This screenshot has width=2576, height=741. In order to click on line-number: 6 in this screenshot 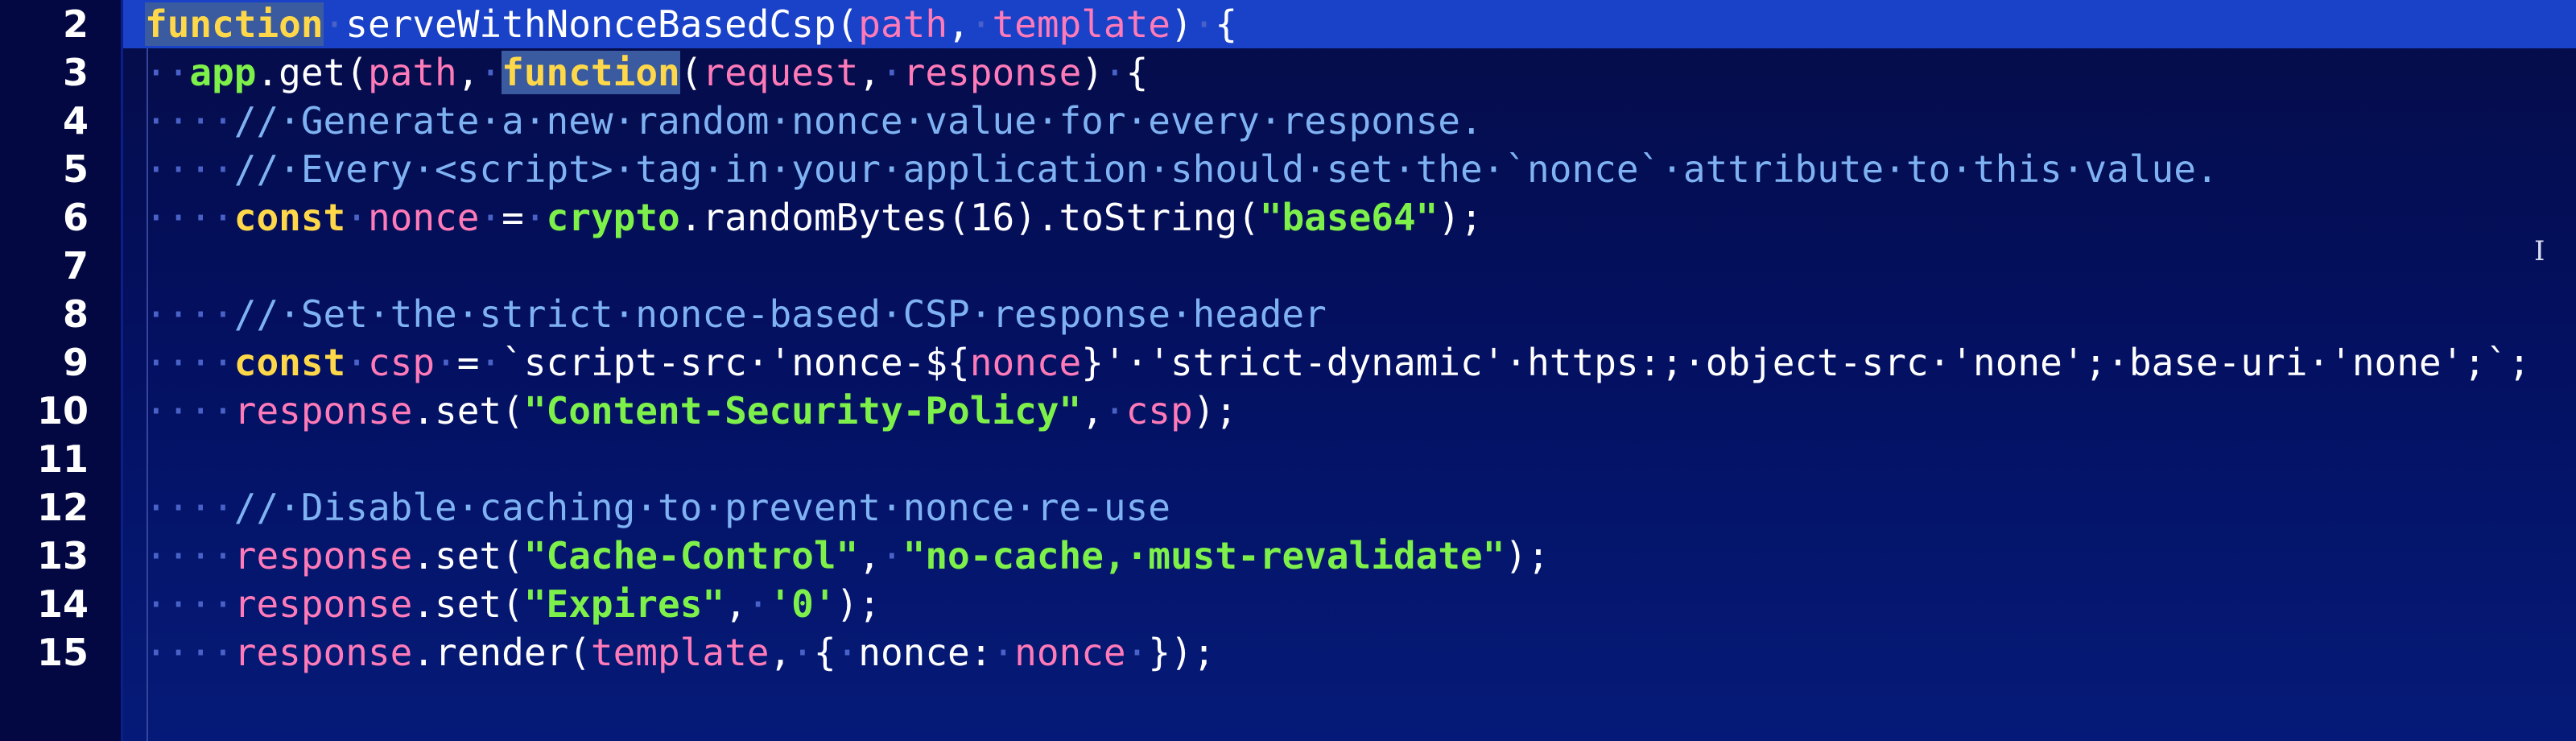, I will do `click(44, 217)`.